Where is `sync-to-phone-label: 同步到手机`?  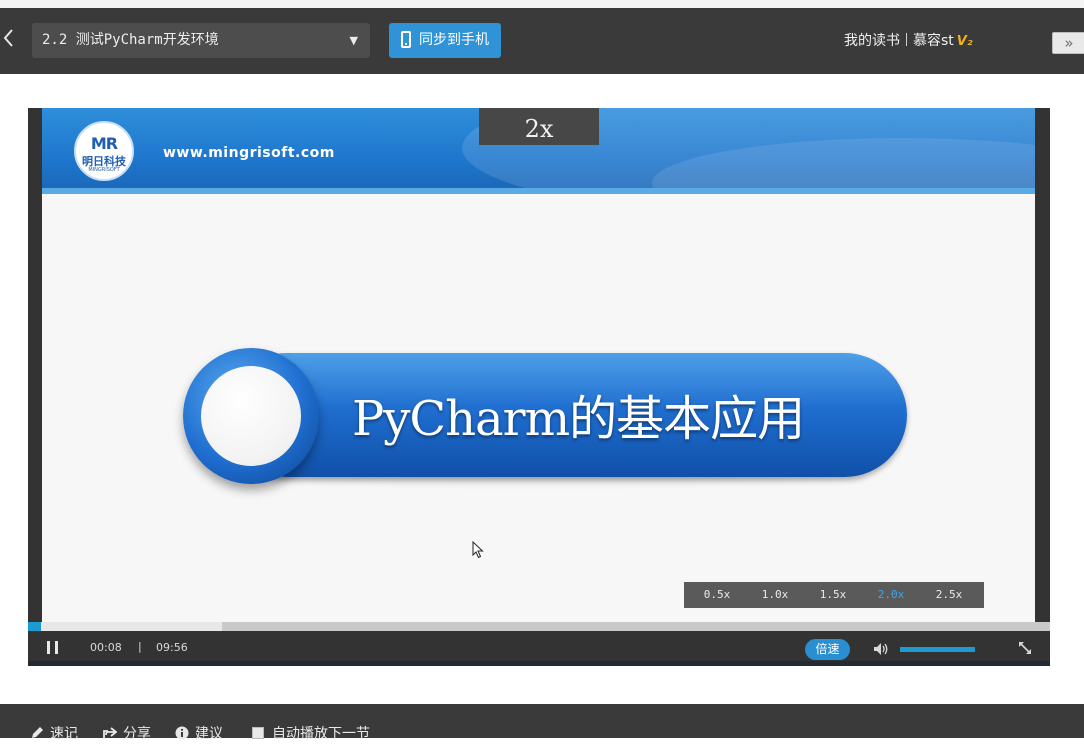
sync-to-phone-label: 同步到手机 is located at coordinates (454, 40).